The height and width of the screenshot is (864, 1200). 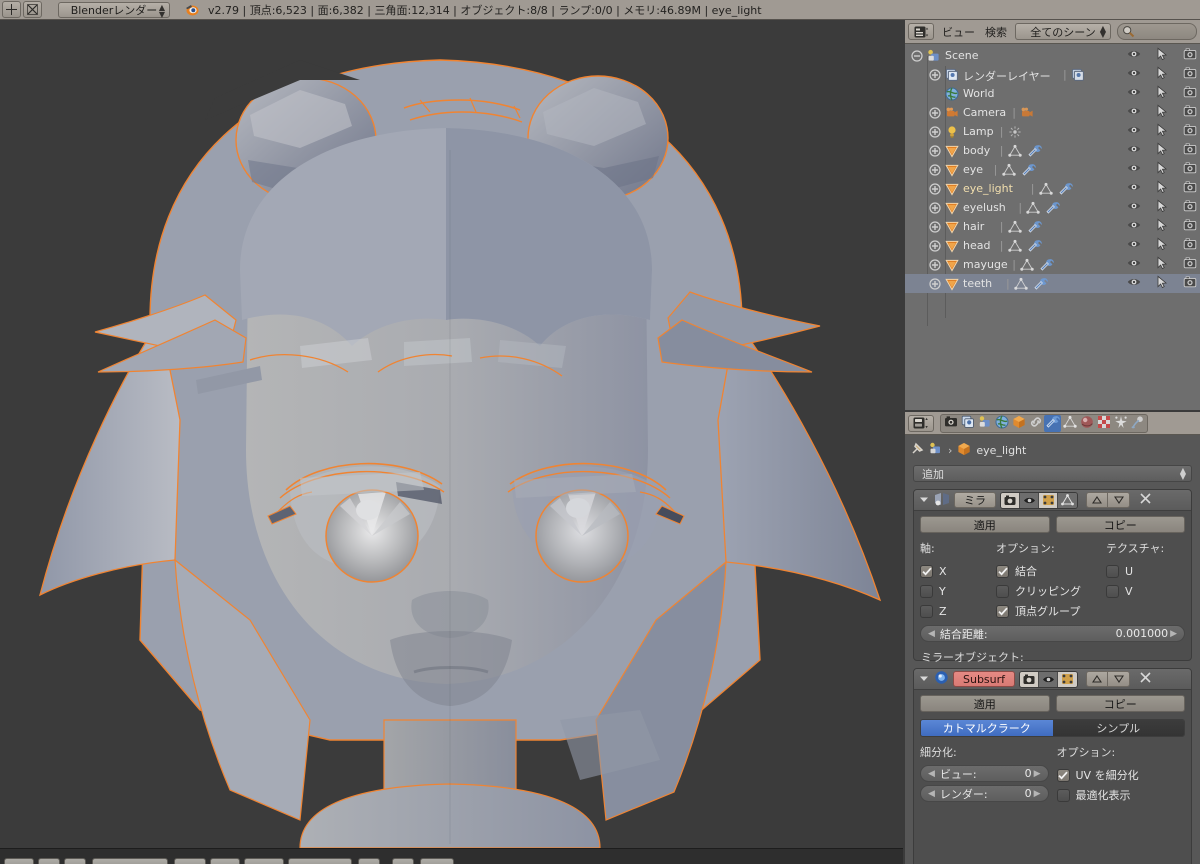 I want to click on modifier-display-toggles, so click(x=1039, y=500).